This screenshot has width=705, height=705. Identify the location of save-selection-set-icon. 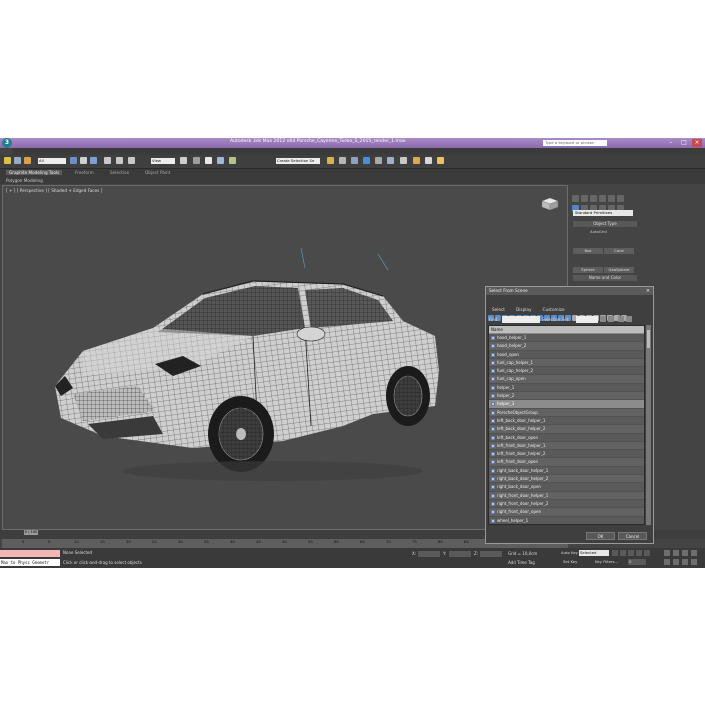
(603, 319).